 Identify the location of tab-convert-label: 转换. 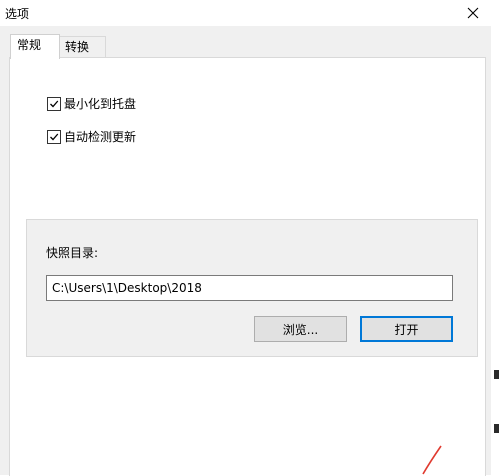
(77, 47).